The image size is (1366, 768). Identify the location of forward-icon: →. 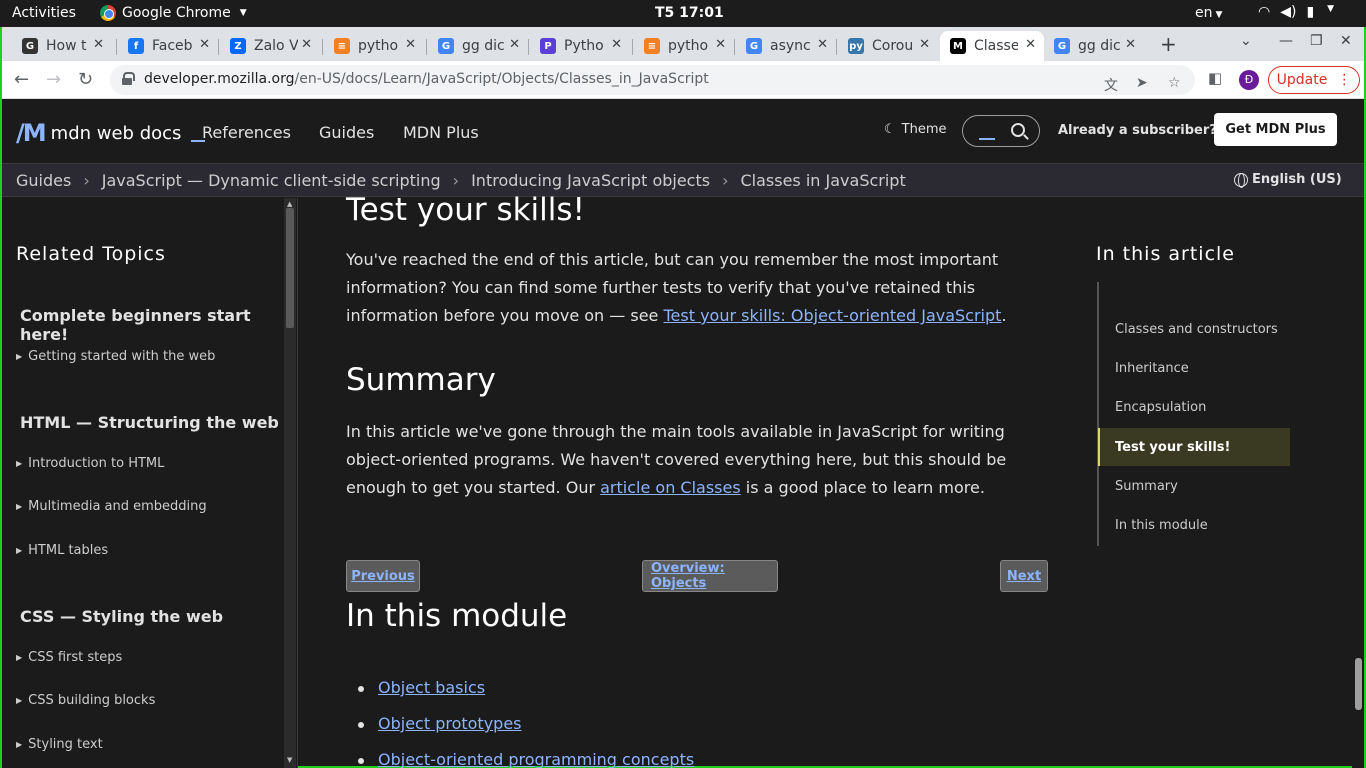
(53, 79).